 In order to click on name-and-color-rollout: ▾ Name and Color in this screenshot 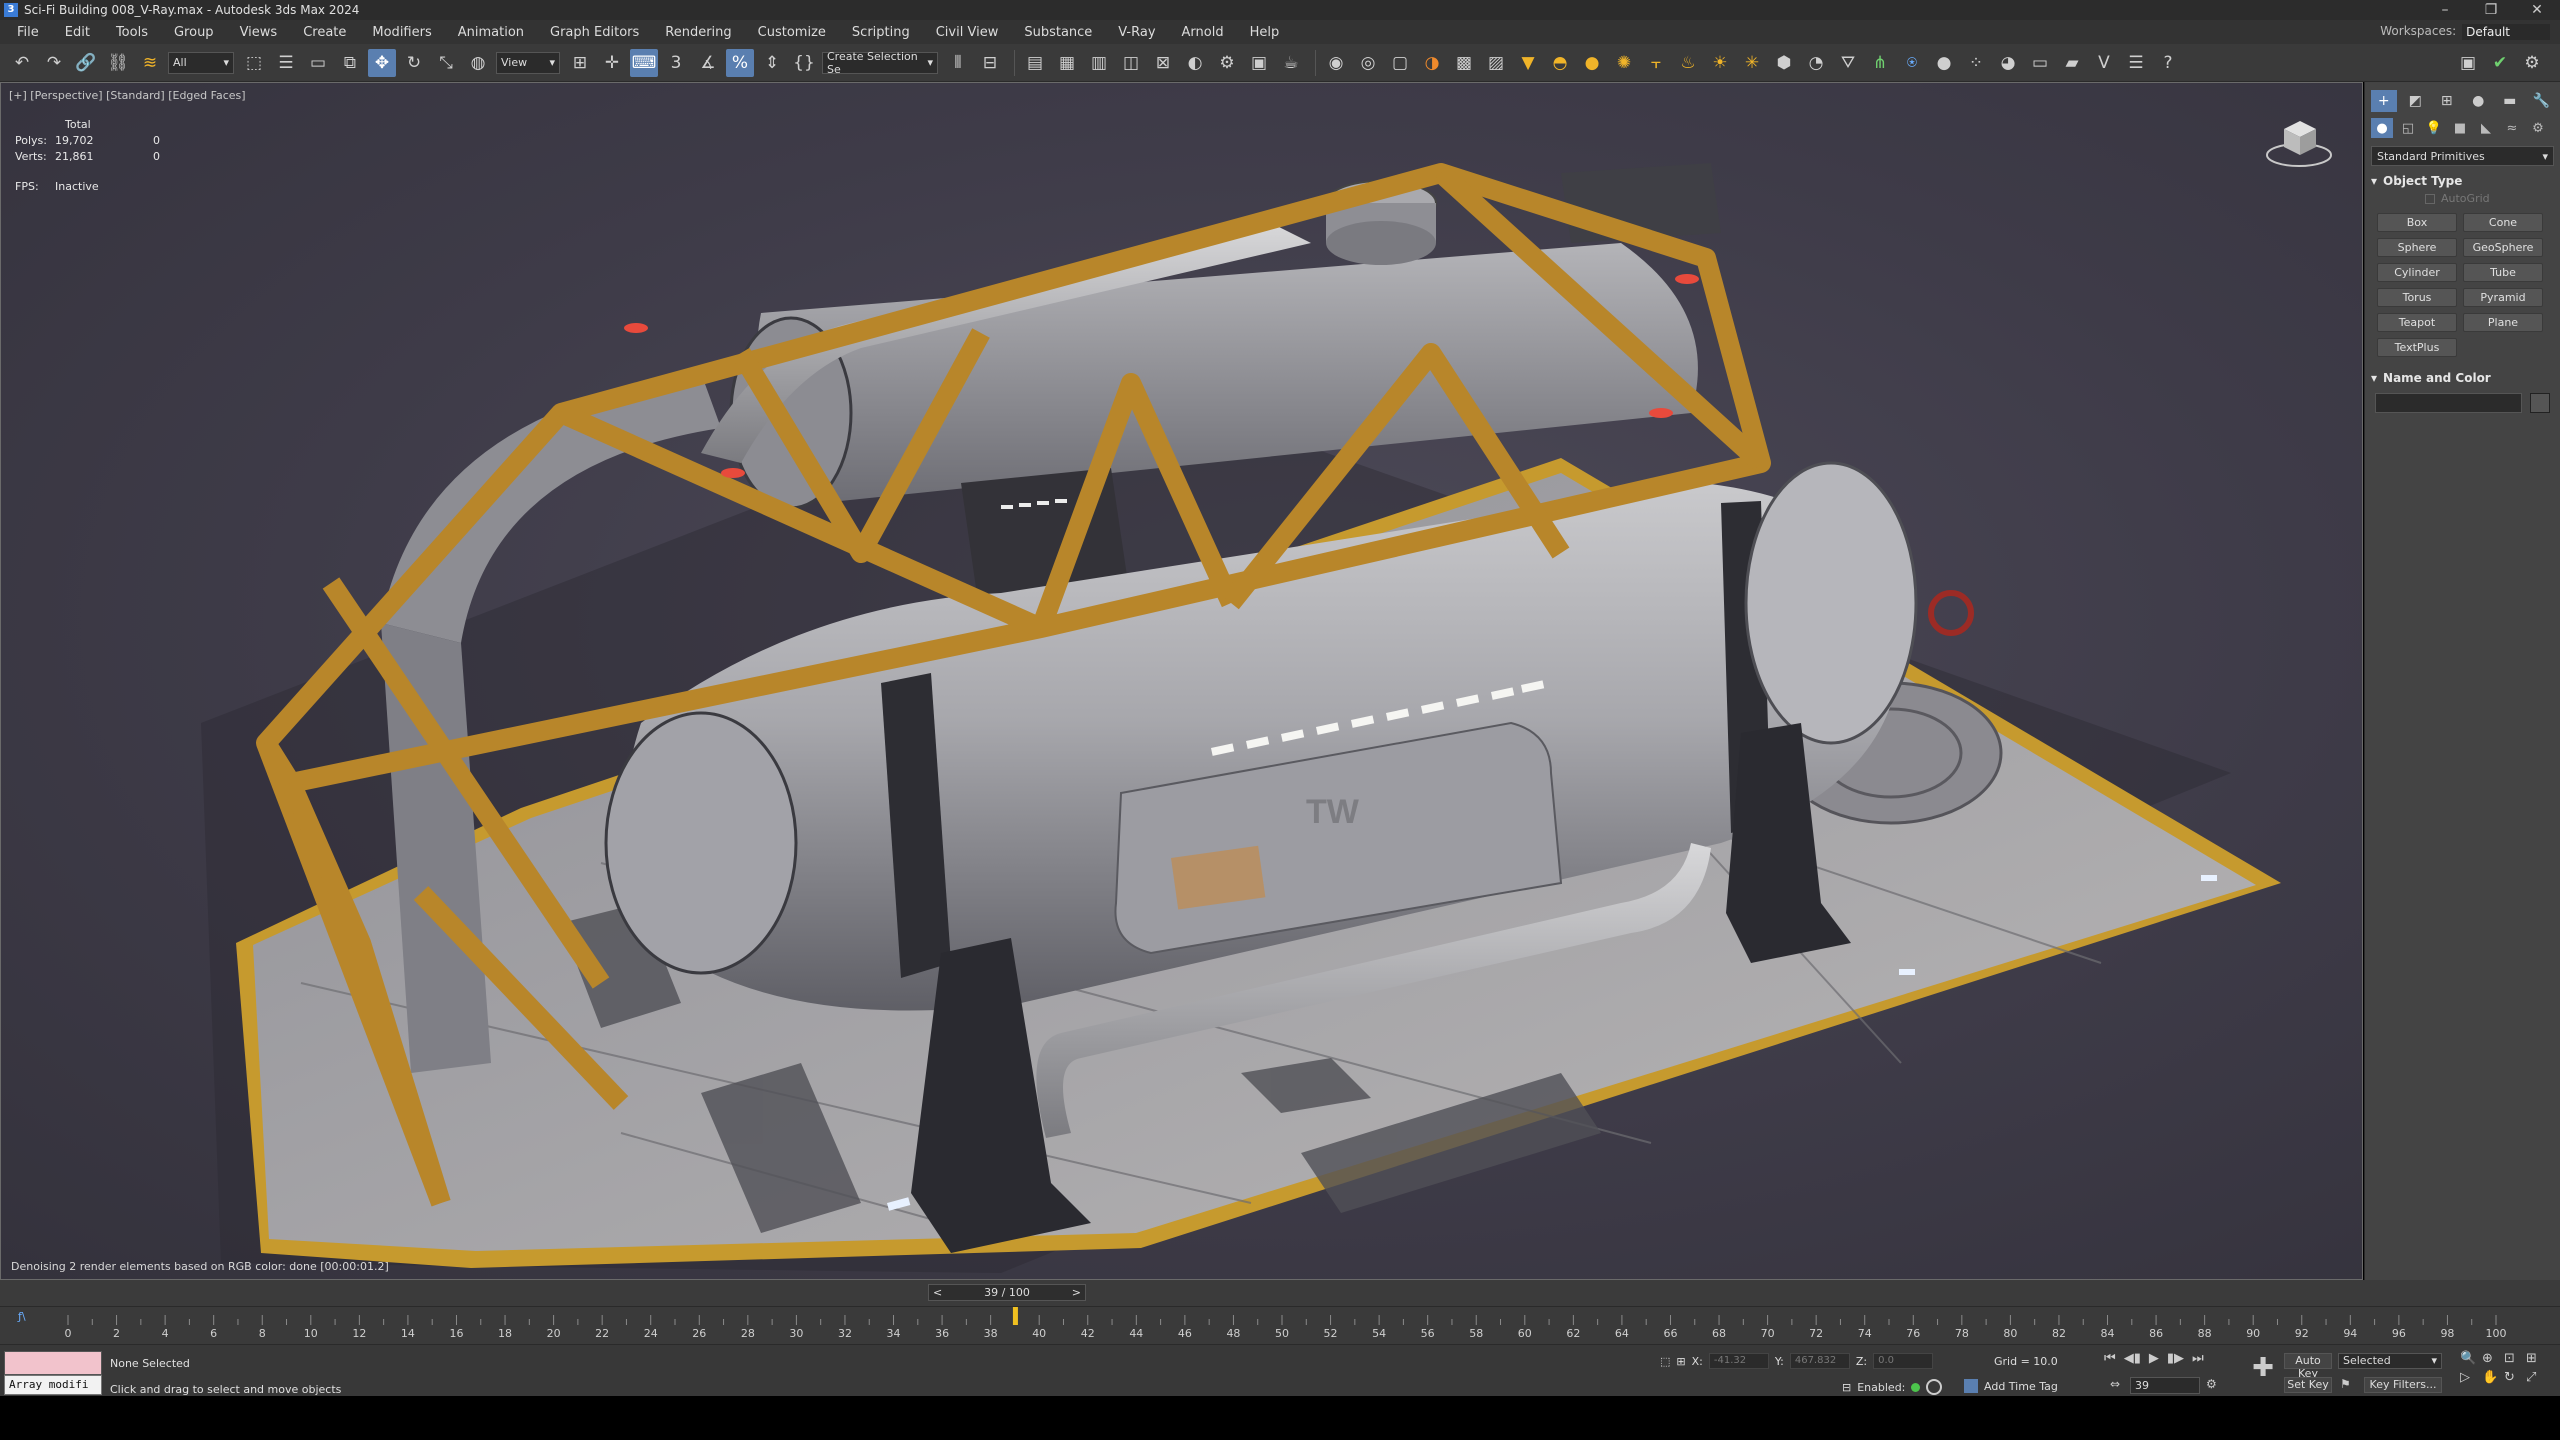, I will do `click(2462, 378)`.